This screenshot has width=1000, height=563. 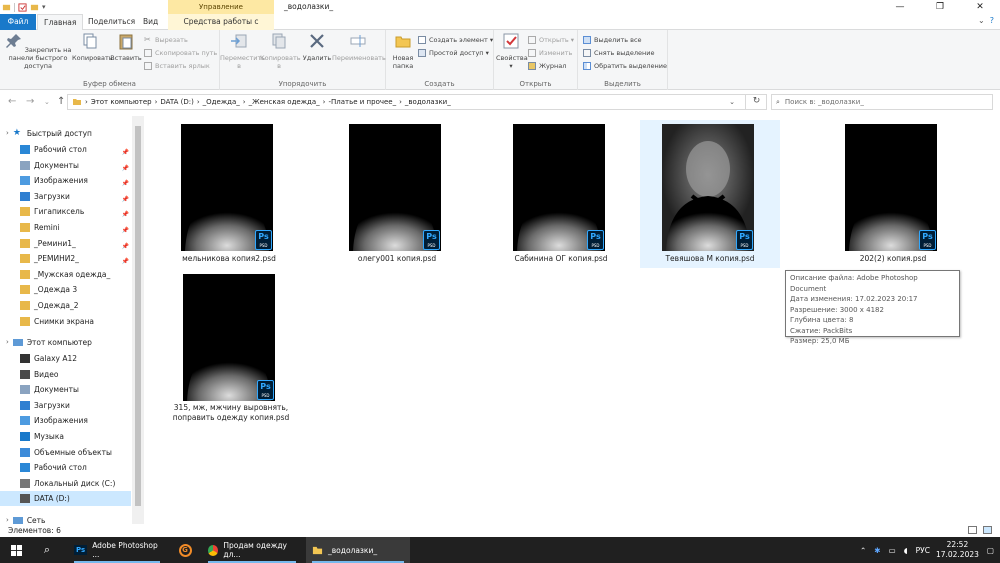 What do you see at coordinates (65, 165) in the screenshot?
I see `sidebar-item-quick: Документы 📌` at bounding box center [65, 165].